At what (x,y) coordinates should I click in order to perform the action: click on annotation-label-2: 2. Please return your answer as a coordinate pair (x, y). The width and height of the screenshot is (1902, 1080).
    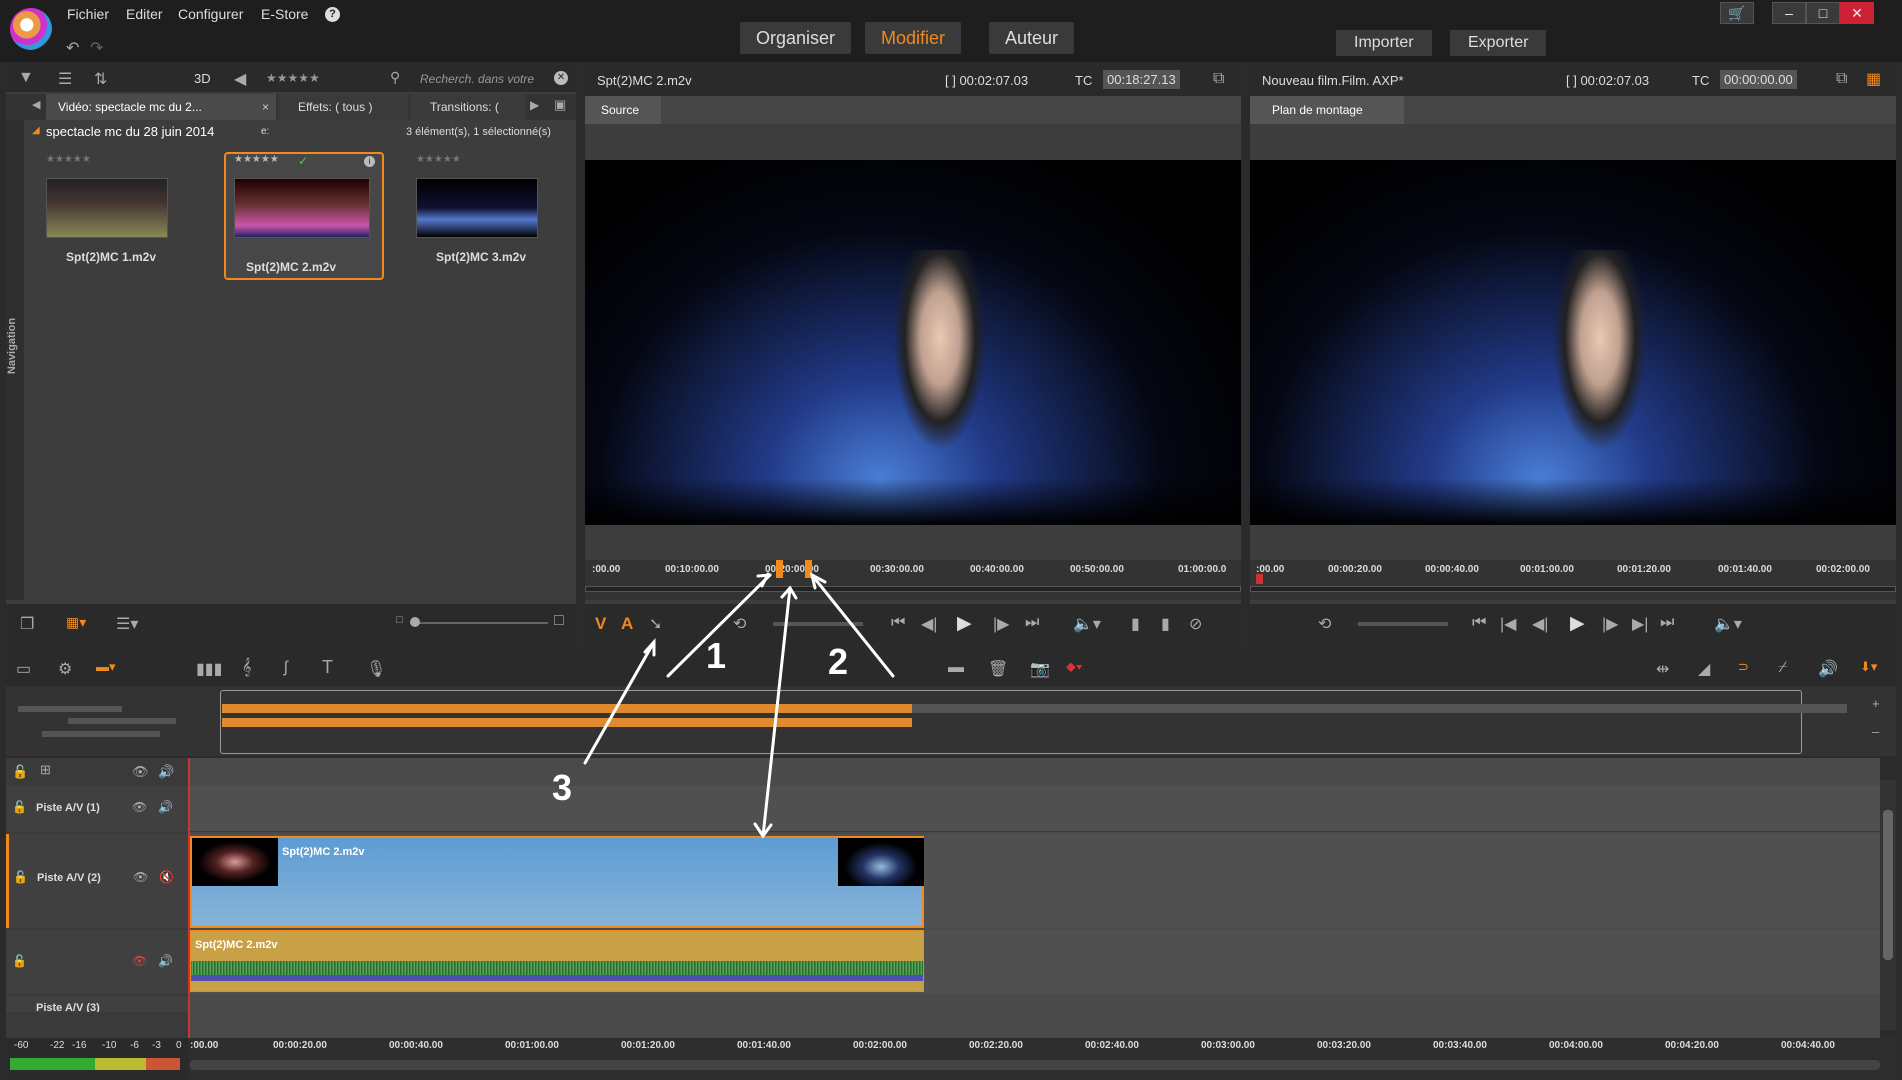
    Looking at the image, I should click on (838, 661).